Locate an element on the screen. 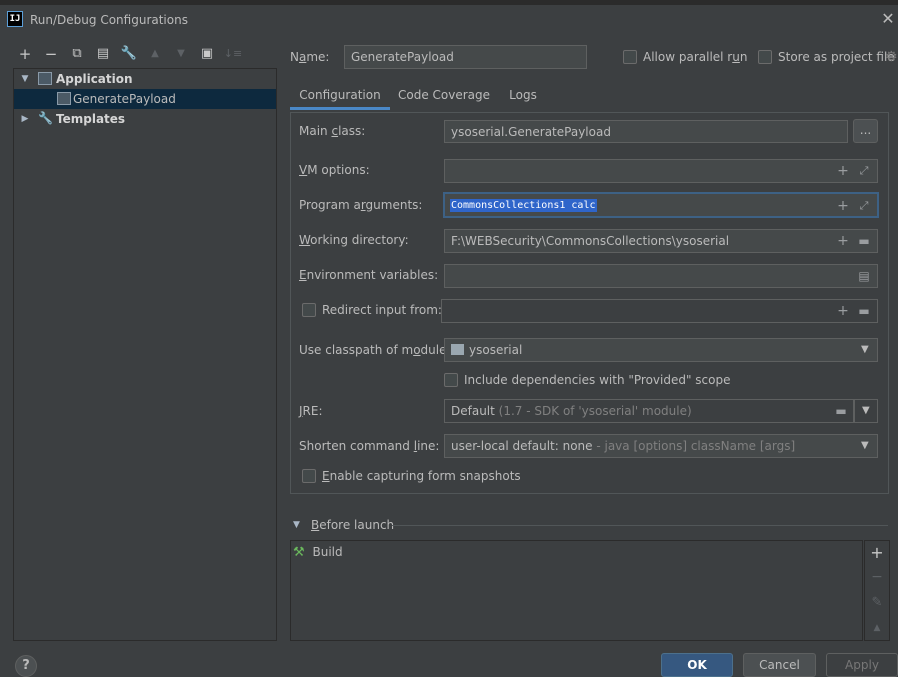 The image size is (898, 677). redirect-input-field is located at coordinates (659, 311).